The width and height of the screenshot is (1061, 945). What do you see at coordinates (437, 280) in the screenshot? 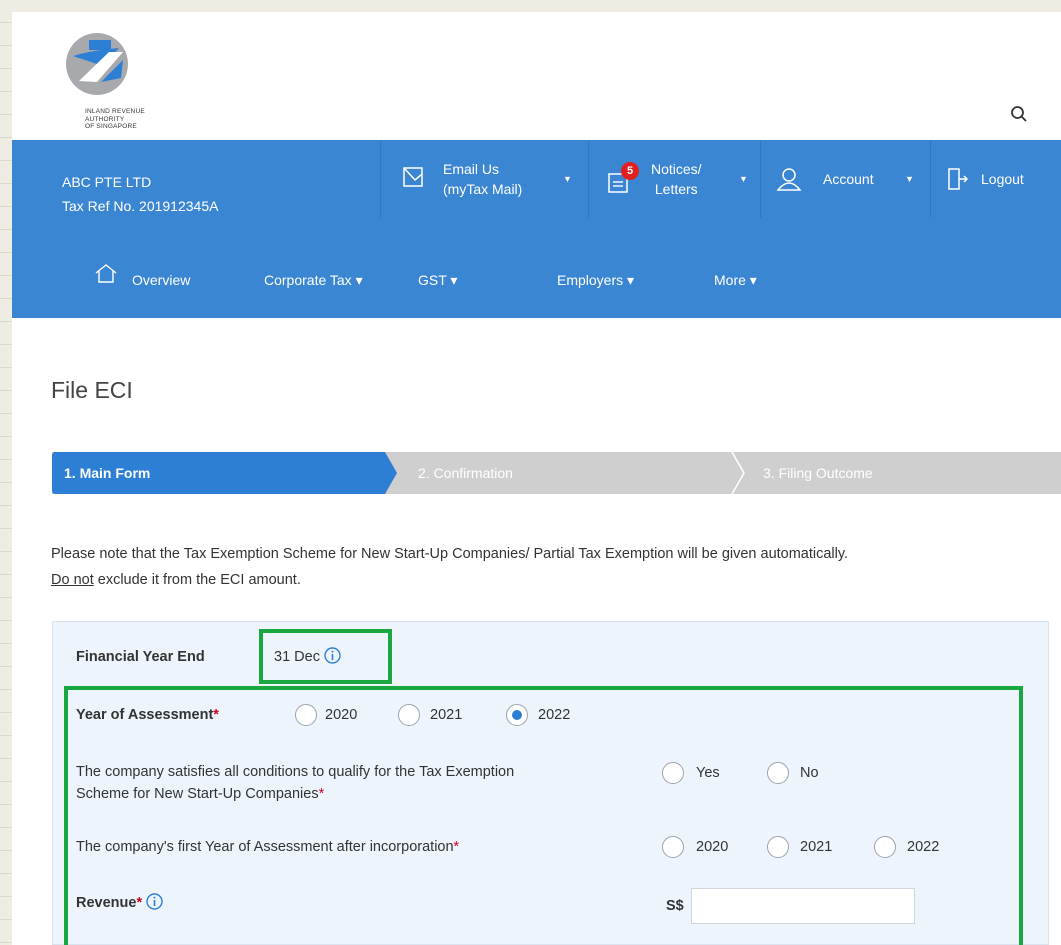
I see `nav-gst: GST ▾` at bounding box center [437, 280].